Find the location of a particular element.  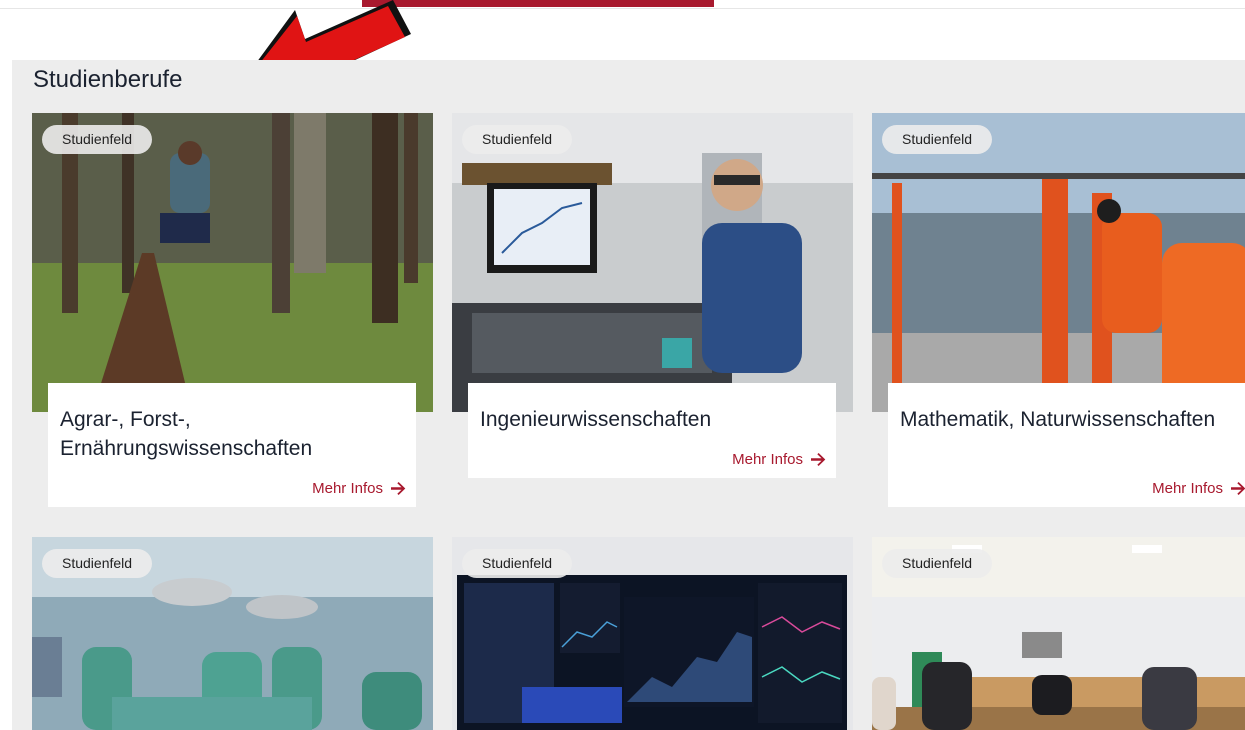

stock-market-screen-photo: Studienfeld is located at coordinates (652, 633).